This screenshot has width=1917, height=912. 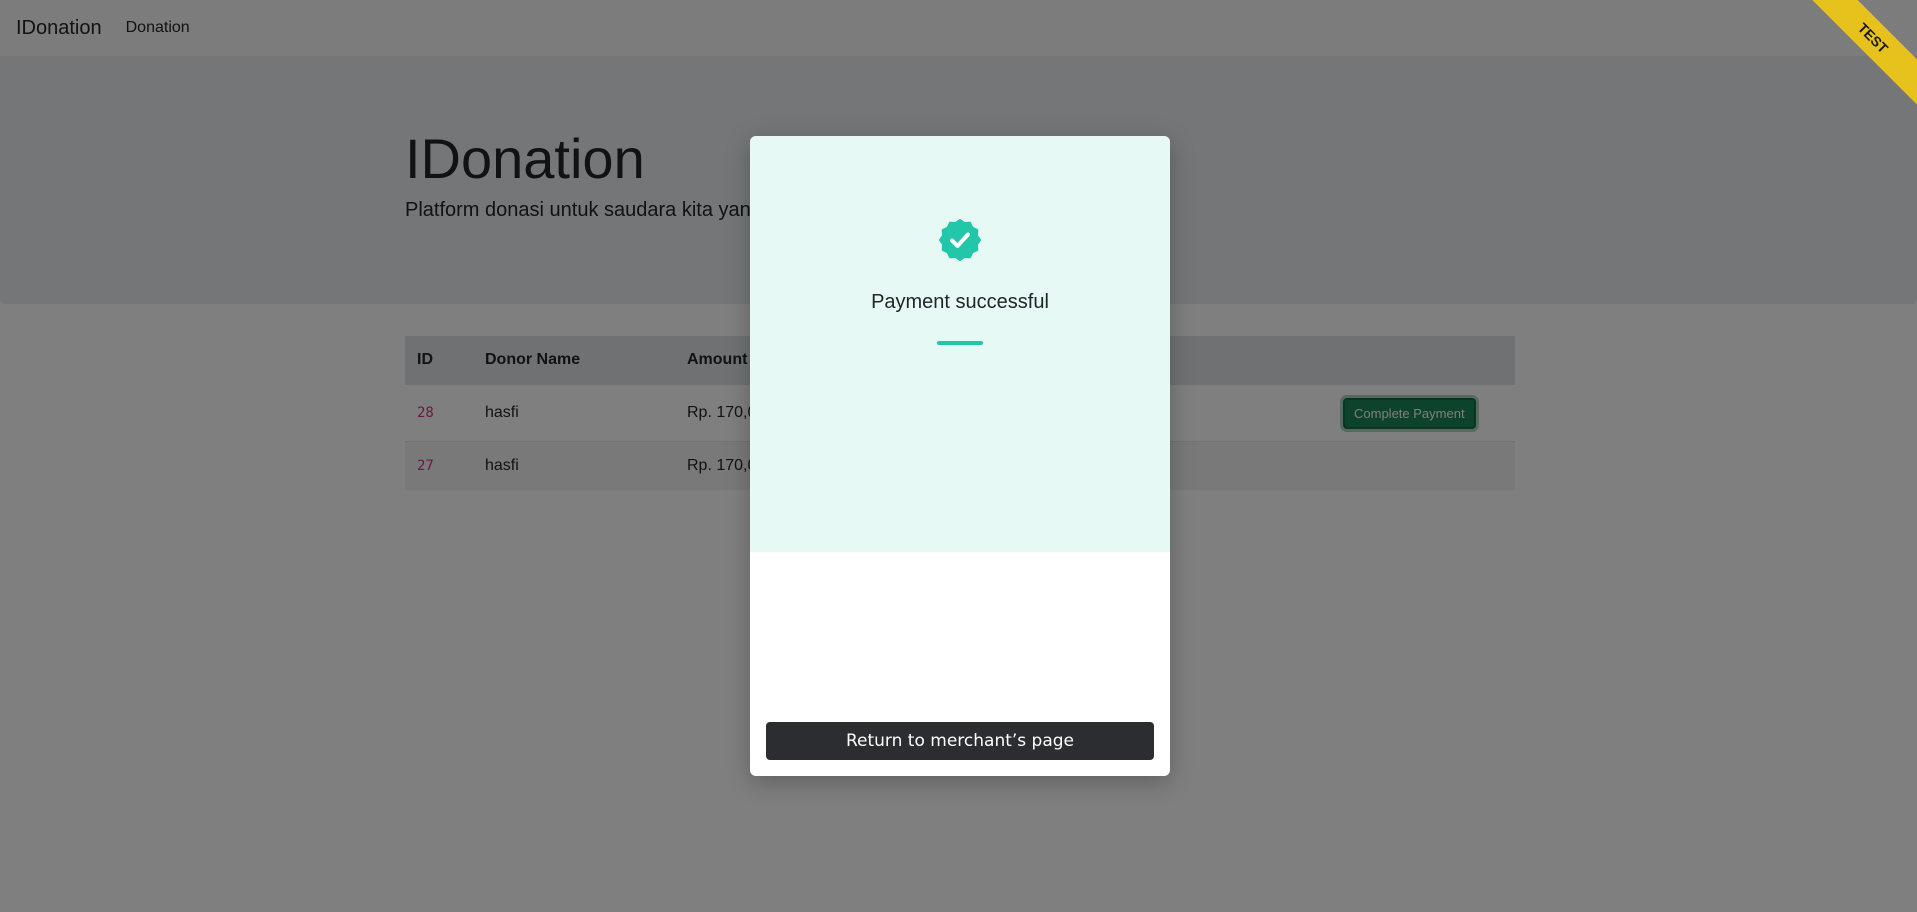 I want to click on payment-status-panel: Payment successful, so click(x=960, y=344).